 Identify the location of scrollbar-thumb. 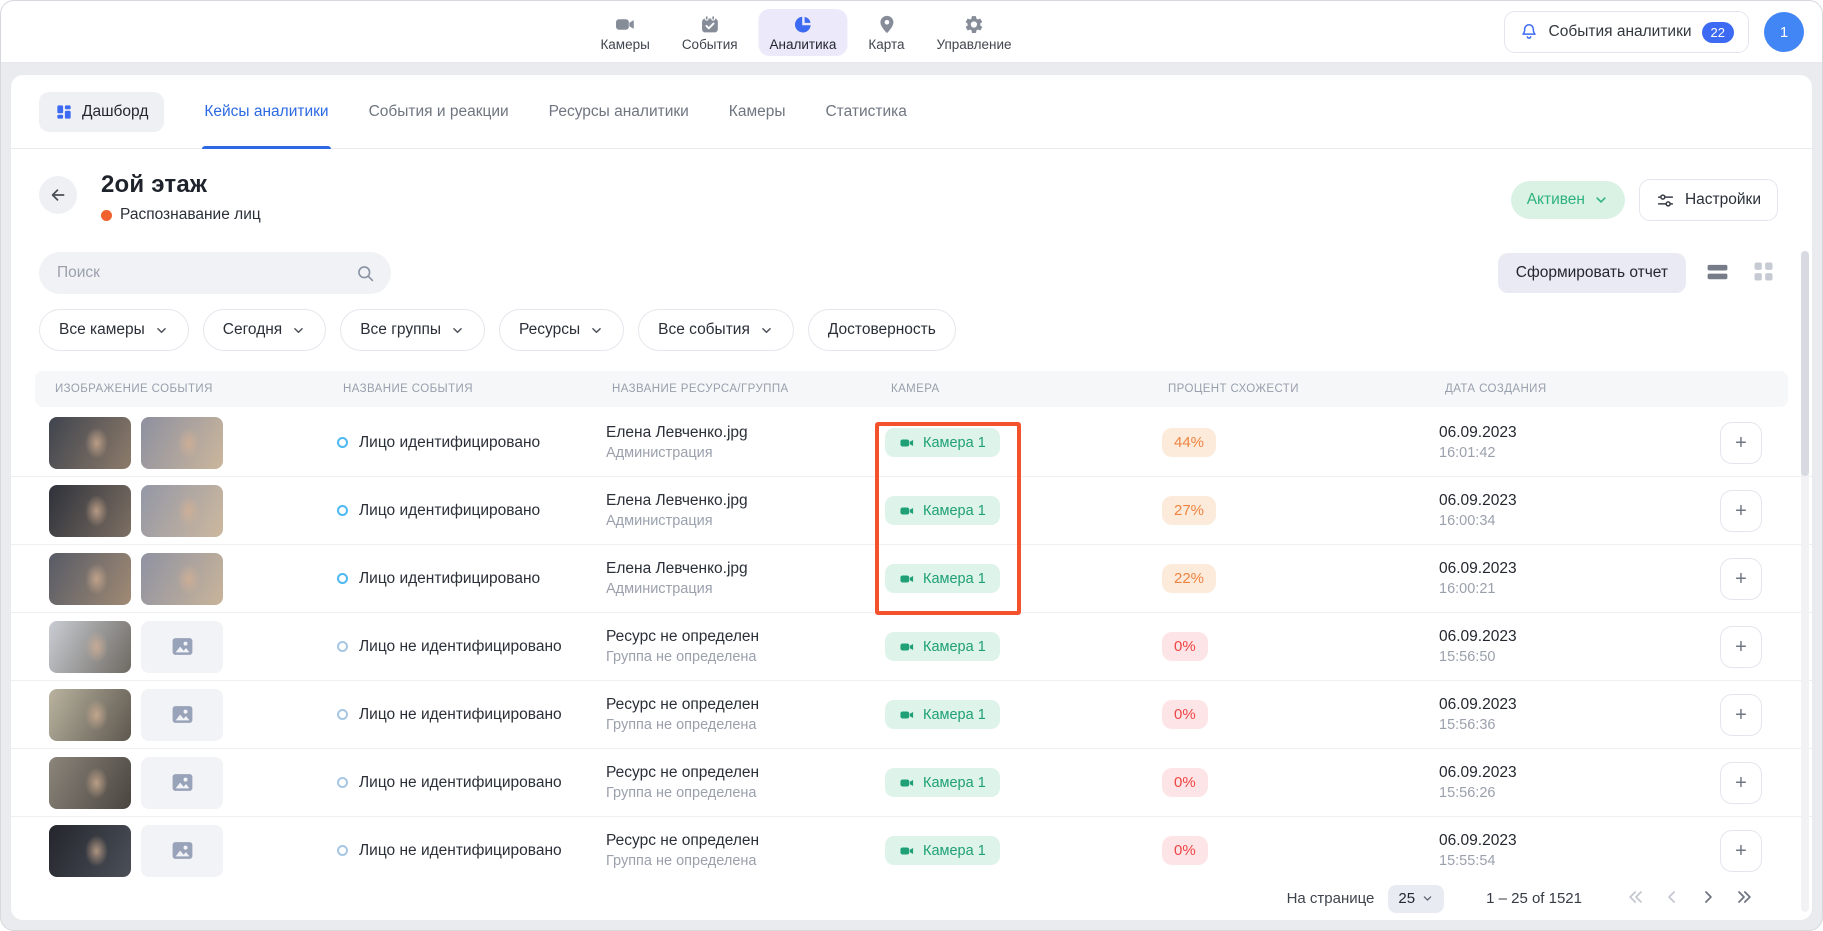
(1805, 363).